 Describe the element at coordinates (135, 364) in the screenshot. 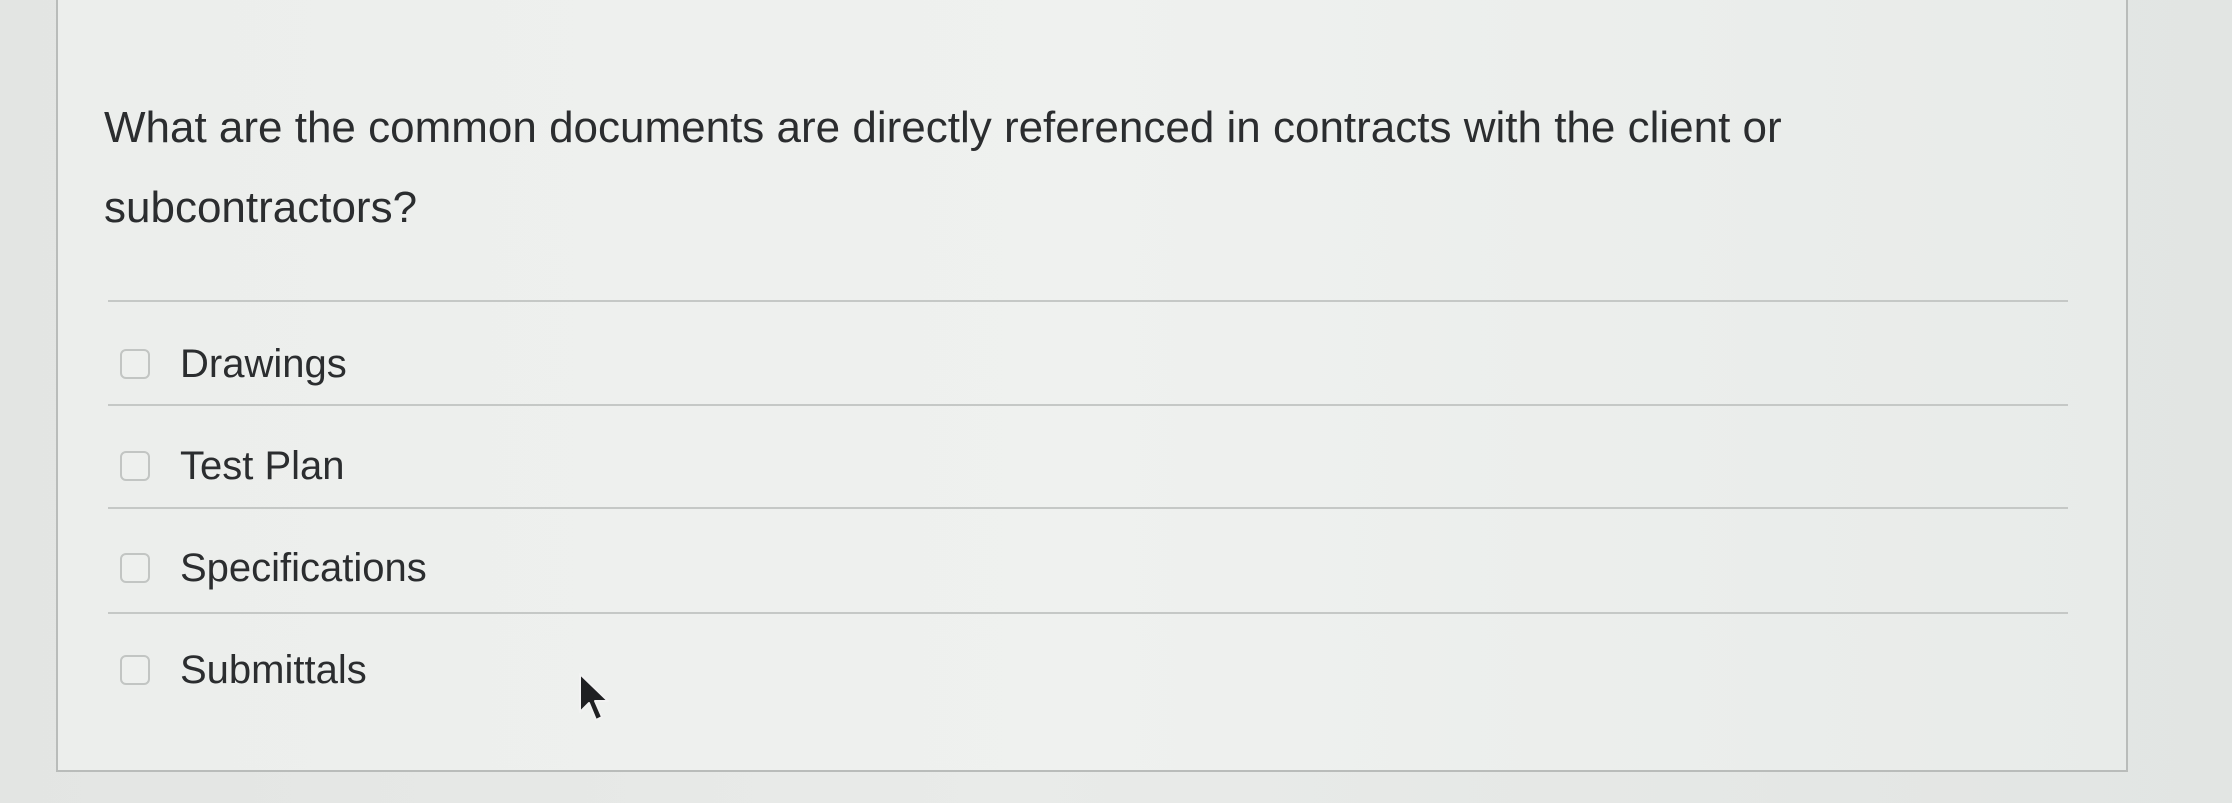

I see `checkbox-drawings` at that location.